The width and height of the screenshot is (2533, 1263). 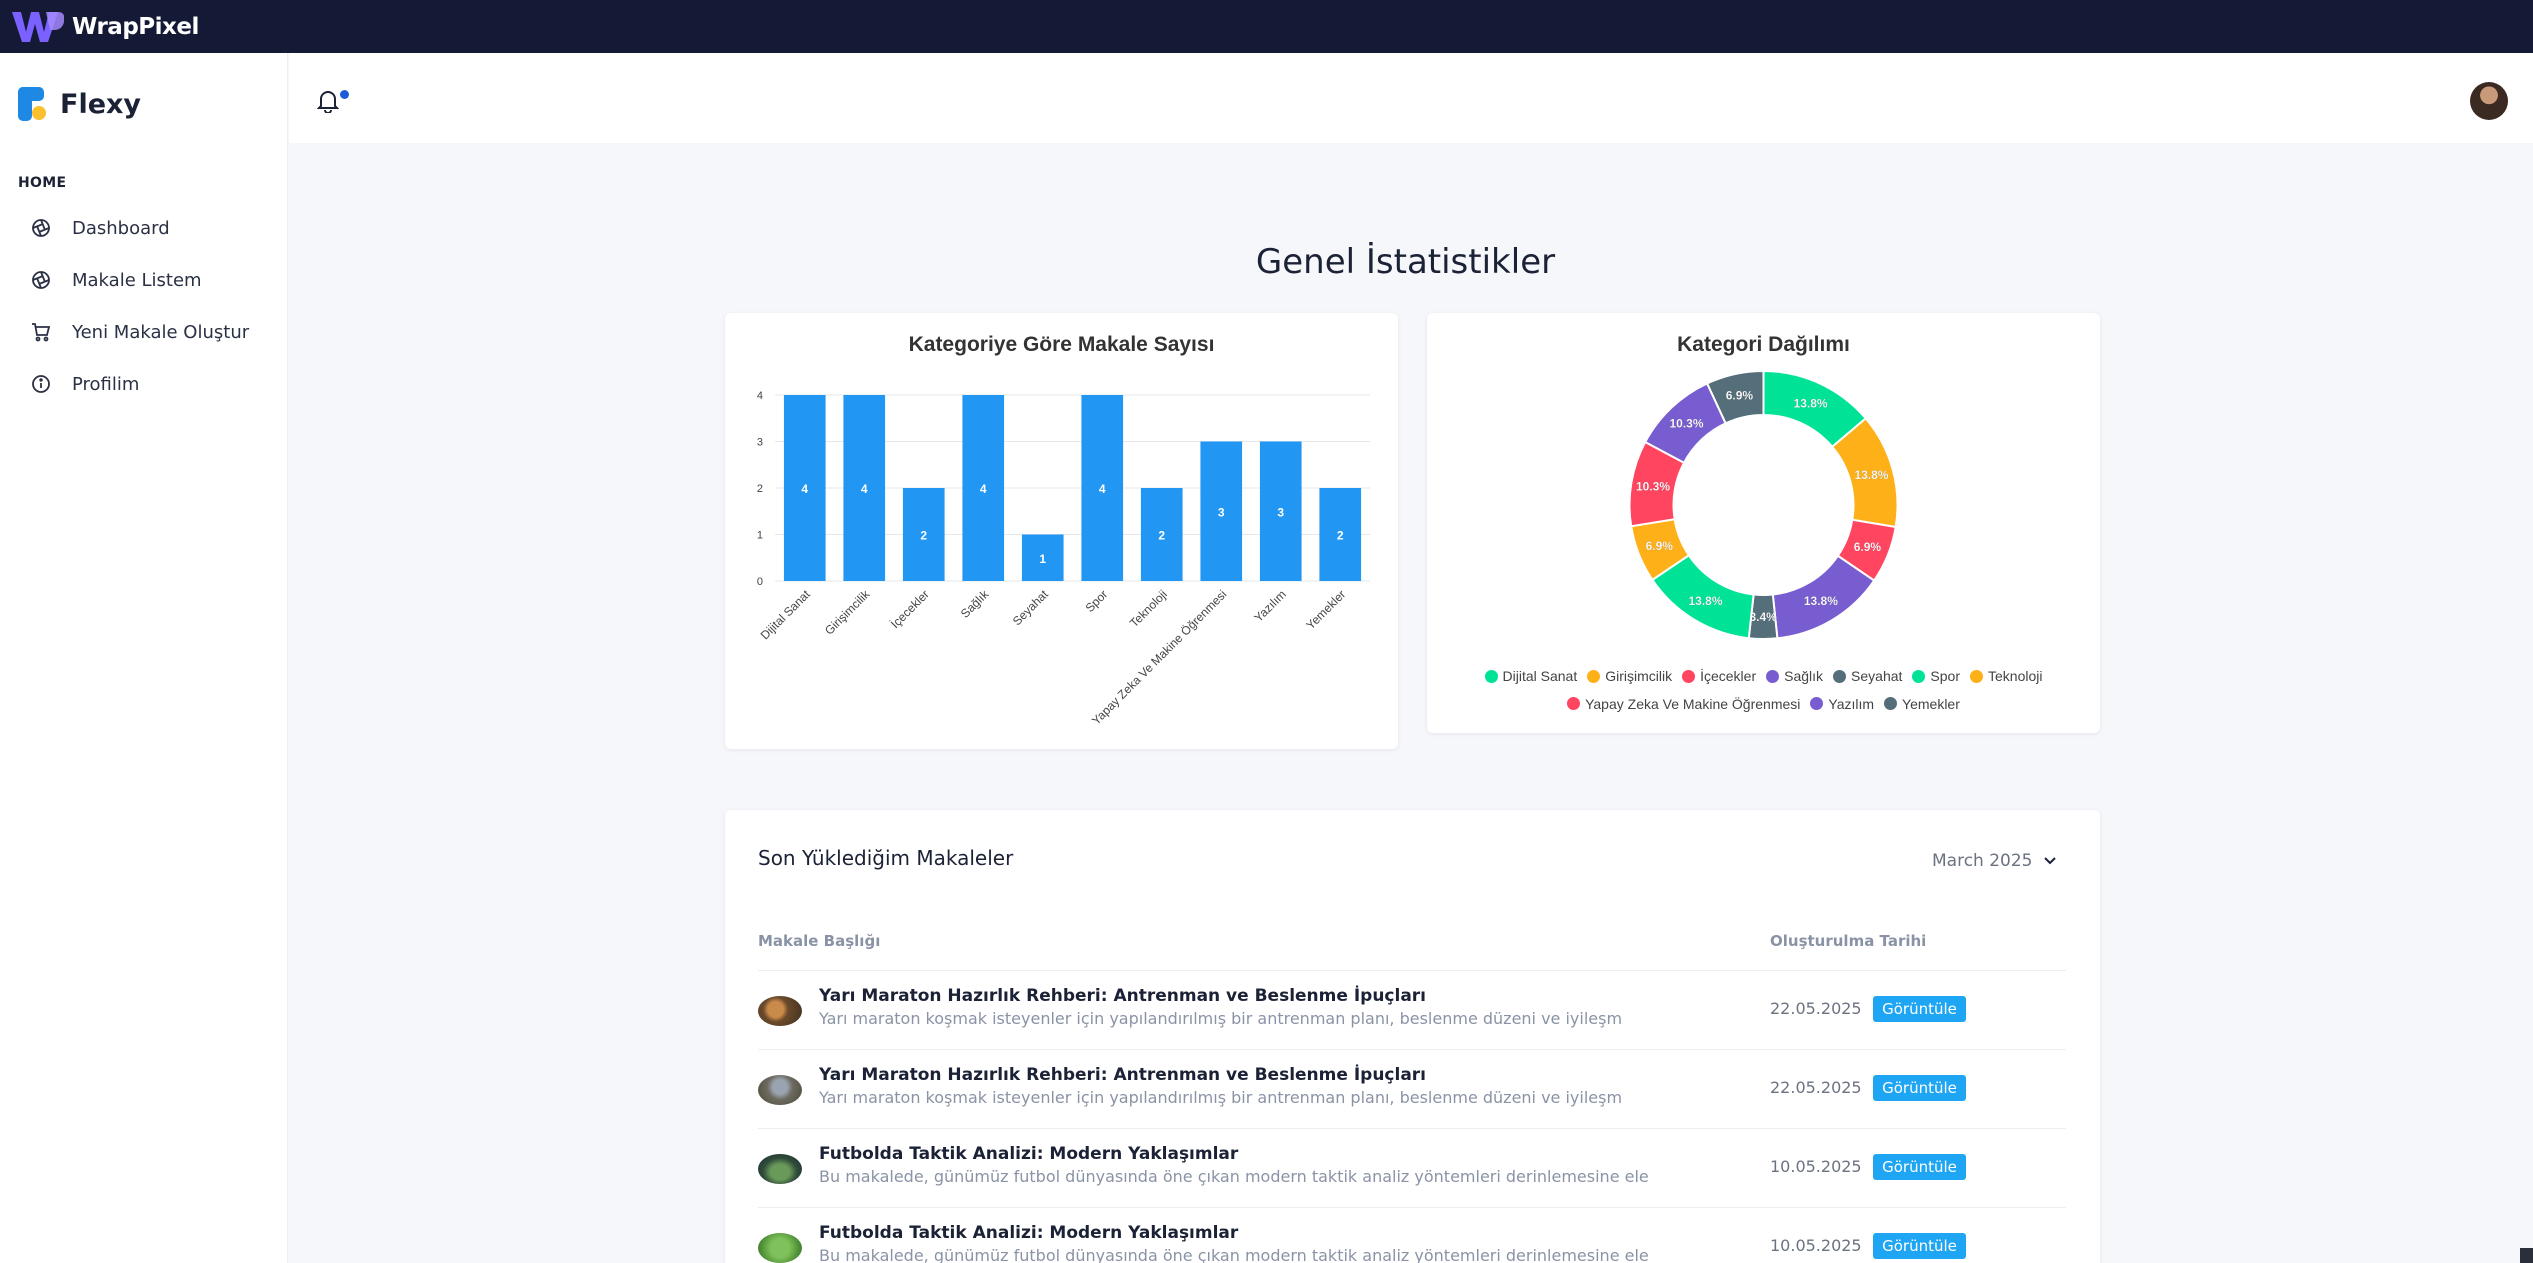 What do you see at coordinates (1411, 98) in the screenshot?
I see `top-header` at bounding box center [1411, 98].